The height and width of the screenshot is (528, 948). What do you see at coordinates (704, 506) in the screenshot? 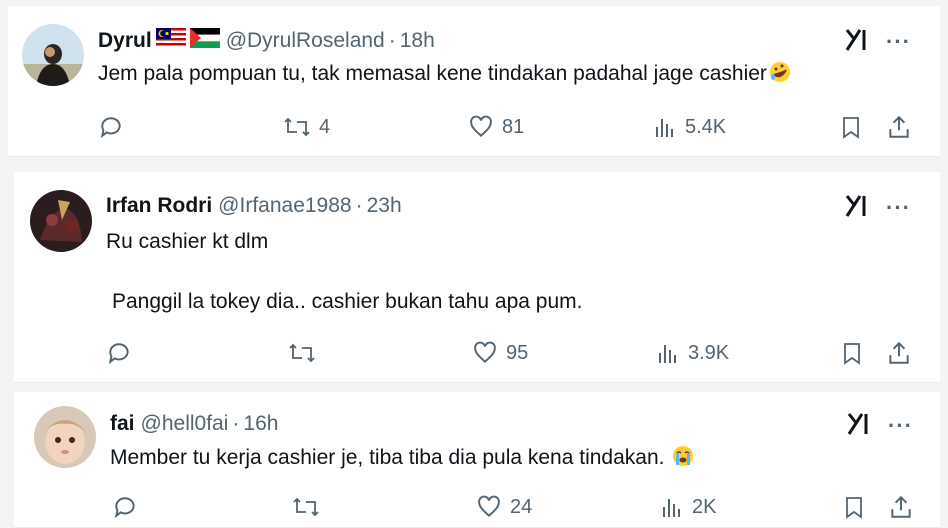
I see `views-count: 2K` at bounding box center [704, 506].